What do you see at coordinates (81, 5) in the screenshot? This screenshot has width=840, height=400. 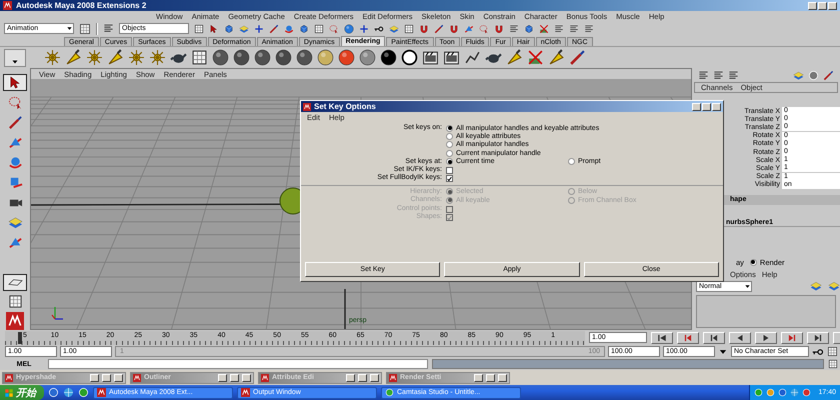 I see `window-title: Autodesk Maya 2008 Extensions 2` at bounding box center [81, 5].